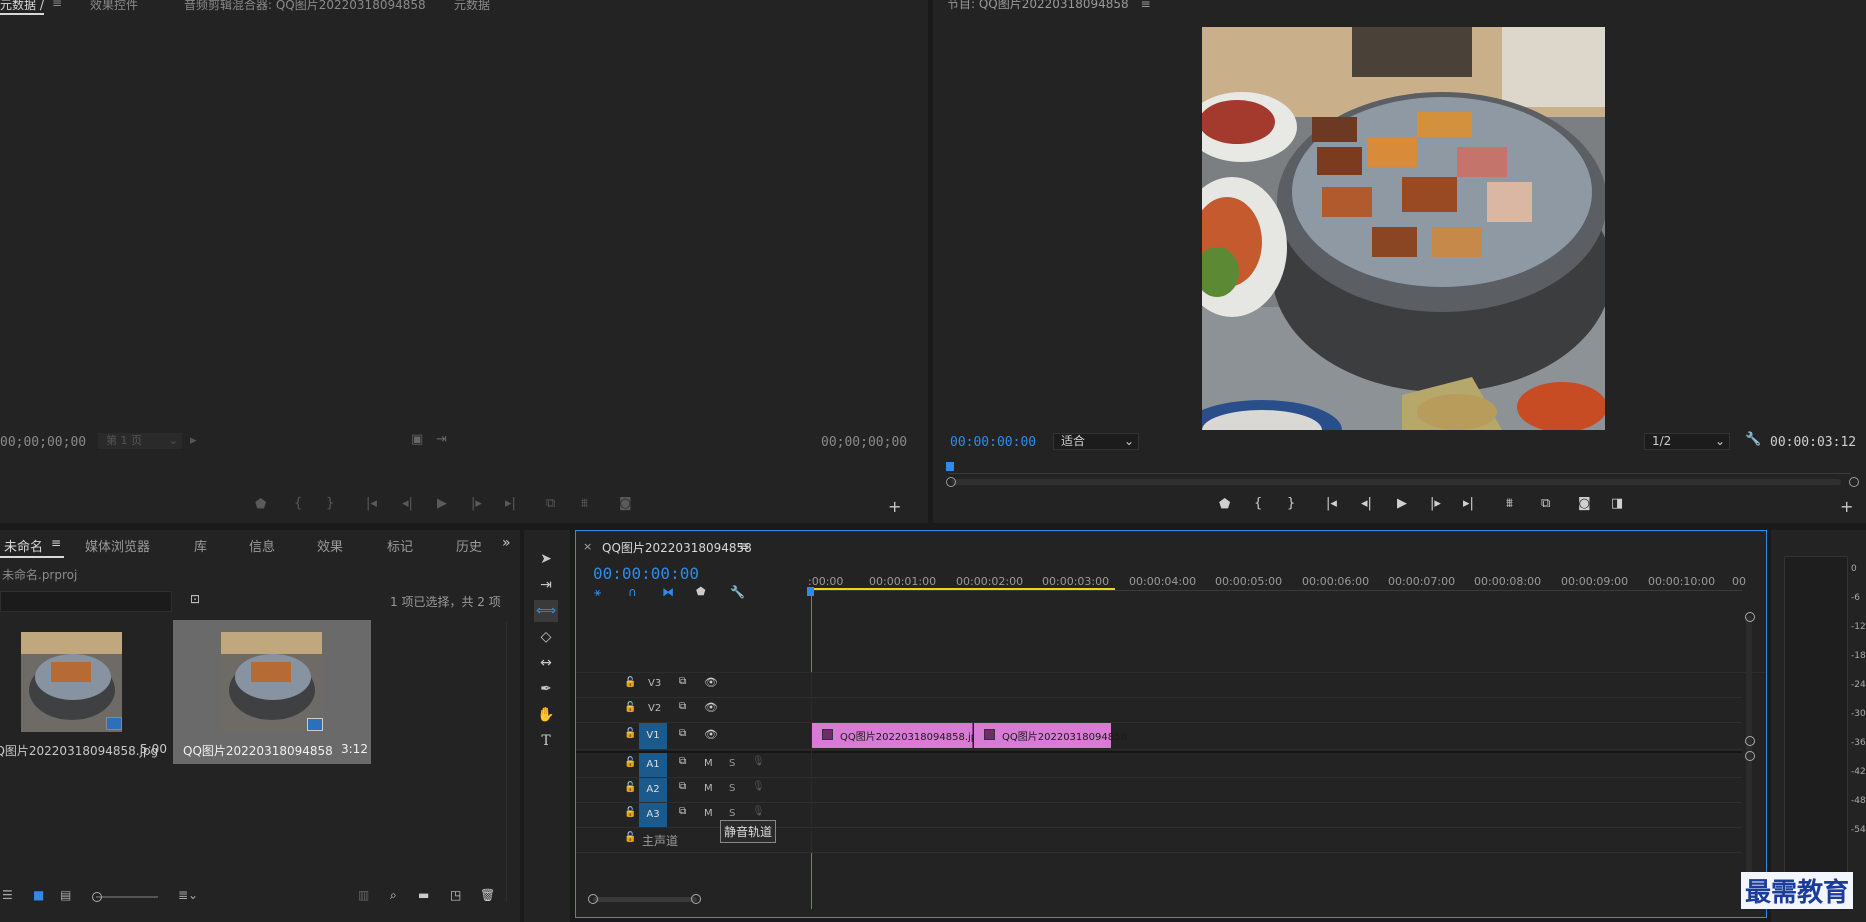 Image resolution: width=1866 pixels, height=922 pixels. What do you see at coordinates (272, 692) in the screenshot?
I see `project-item-sequence: QQ图片20220318094858 3:12` at bounding box center [272, 692].